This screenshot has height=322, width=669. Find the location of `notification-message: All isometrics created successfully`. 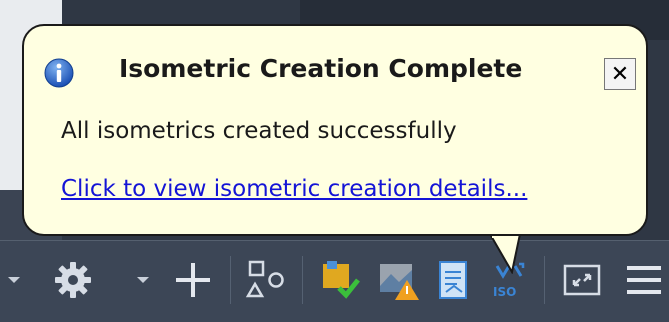

notification-message: All isometrics created successfully is located at coordinates (259, 131).